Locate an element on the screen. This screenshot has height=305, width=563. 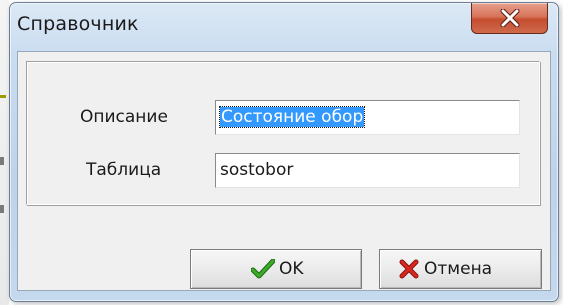
ok-button: OK is located at coordinates (276, 269).